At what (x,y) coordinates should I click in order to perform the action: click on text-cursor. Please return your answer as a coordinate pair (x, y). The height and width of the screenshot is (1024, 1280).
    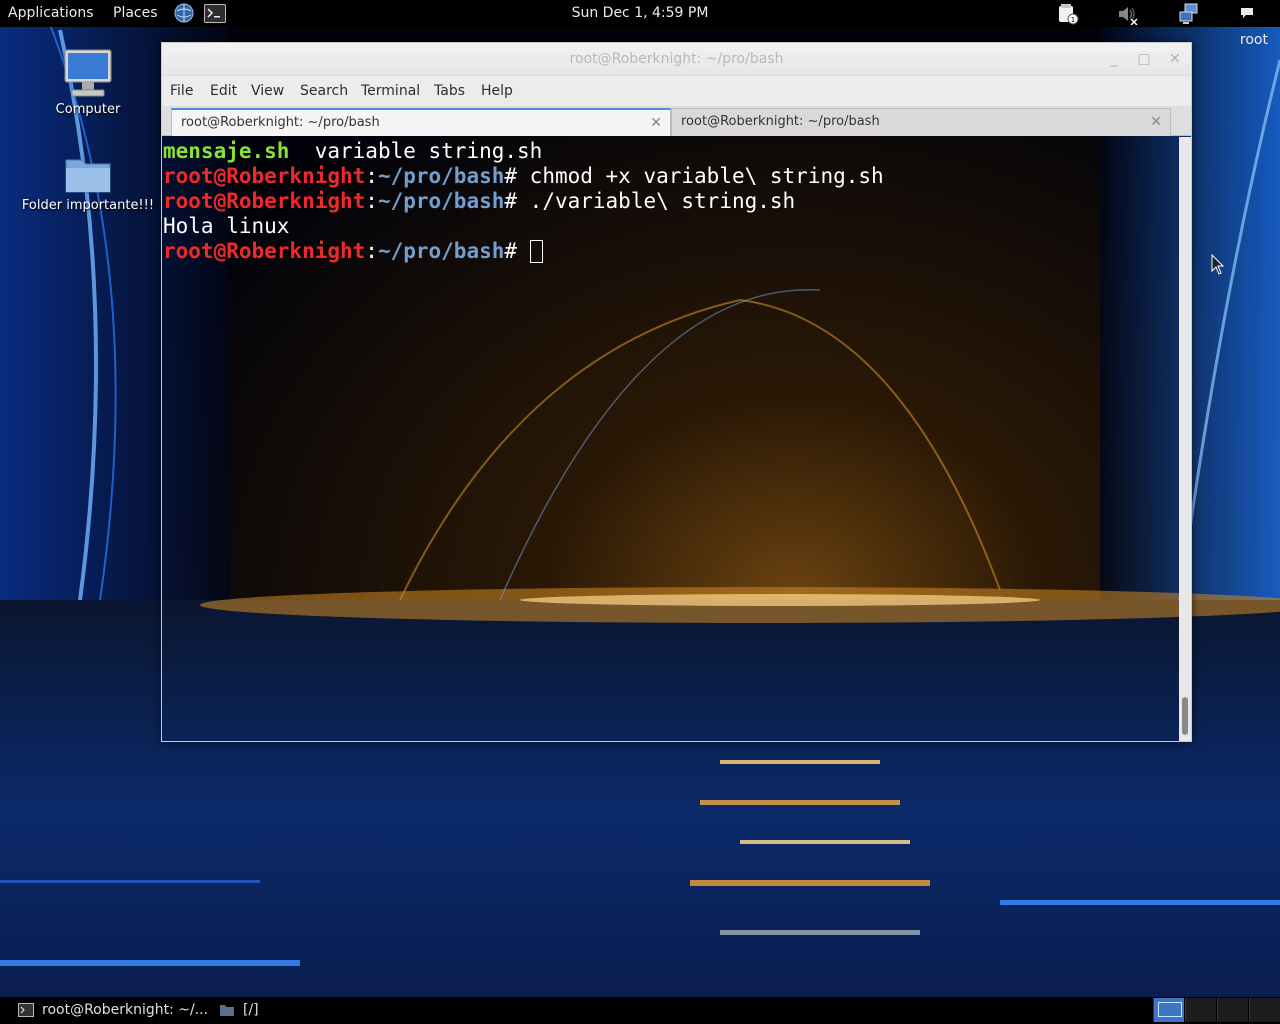
    Looking at the image, I should click on (536, 251).